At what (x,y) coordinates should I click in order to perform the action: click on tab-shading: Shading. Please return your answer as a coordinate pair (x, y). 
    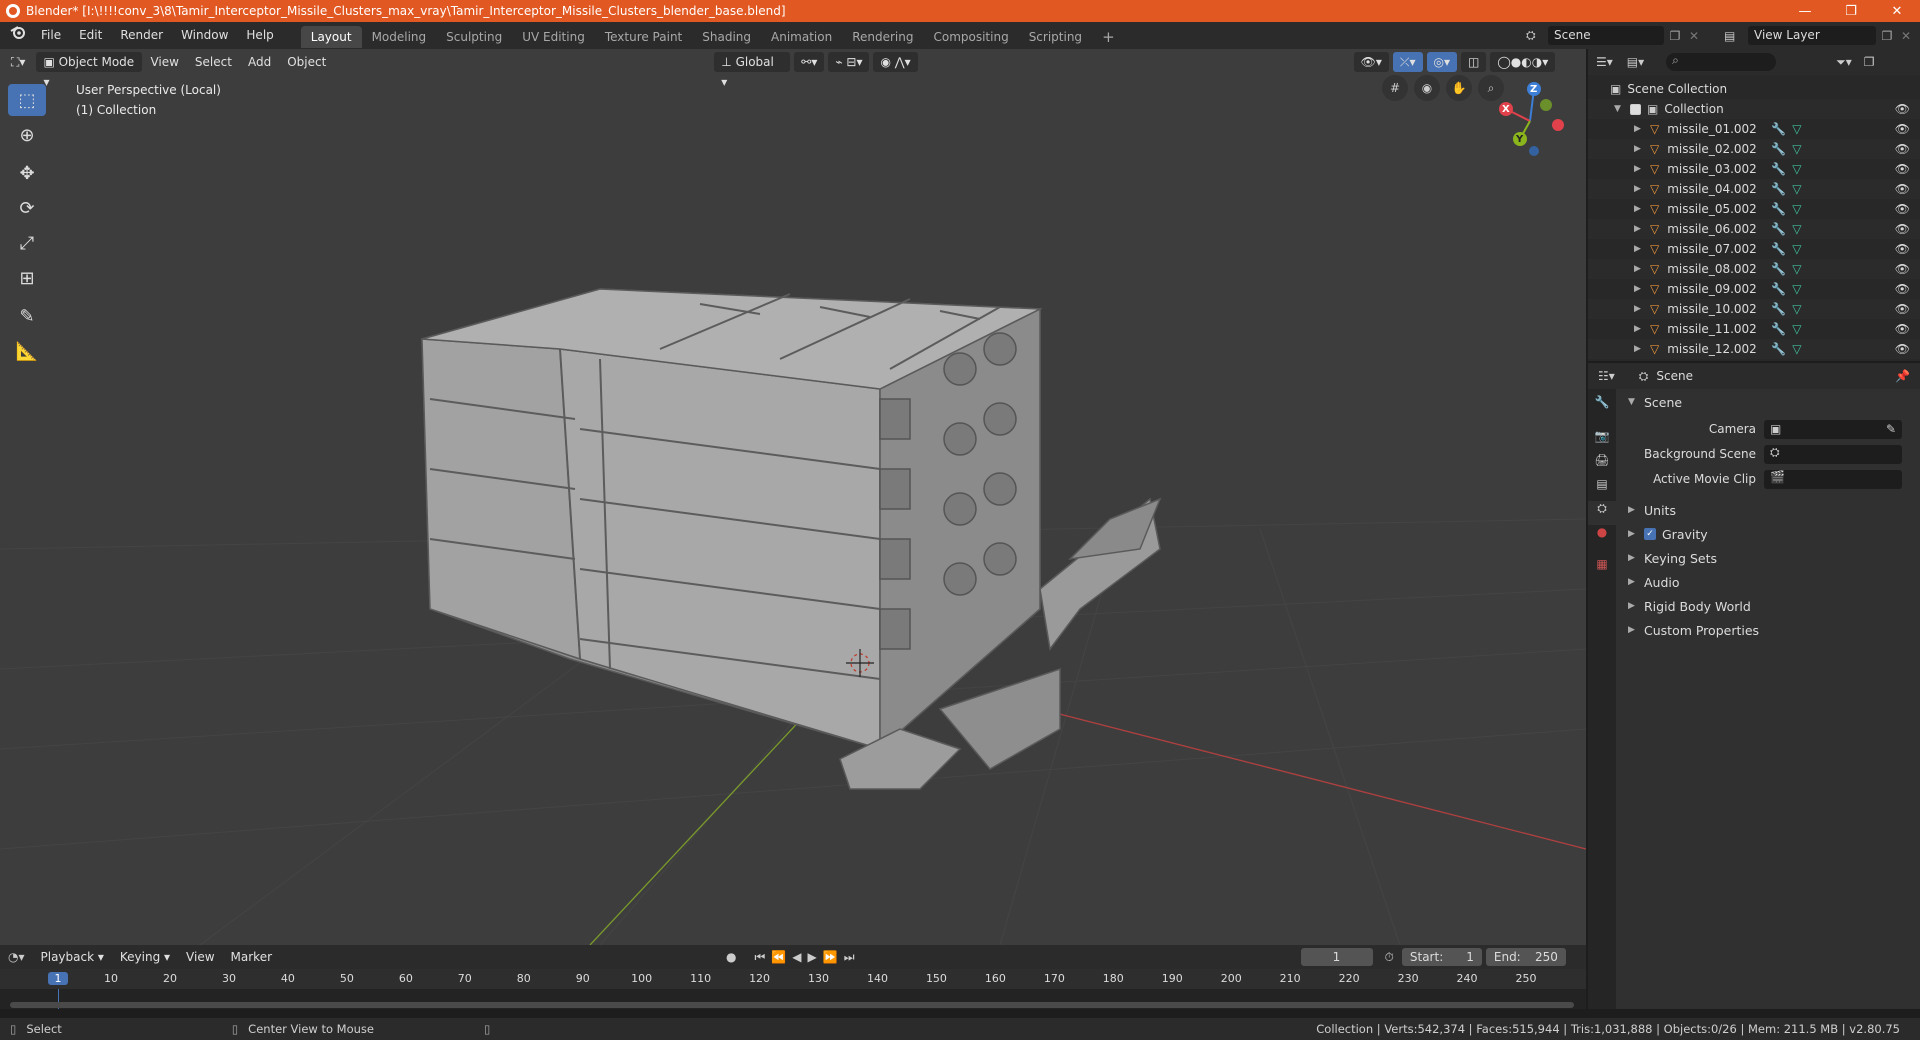
    Looking at the image, I should click on (726, 37).